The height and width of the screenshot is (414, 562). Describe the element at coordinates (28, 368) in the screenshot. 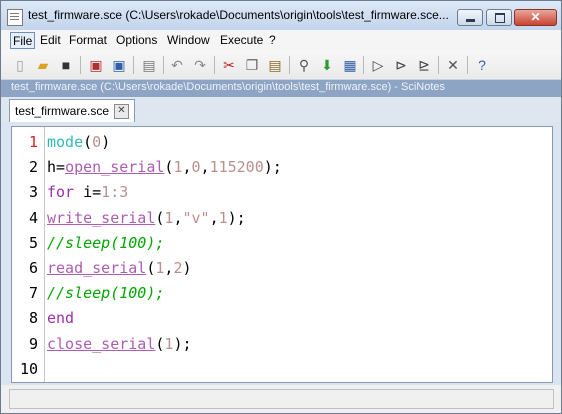

I see `line-number: 10` at that location.